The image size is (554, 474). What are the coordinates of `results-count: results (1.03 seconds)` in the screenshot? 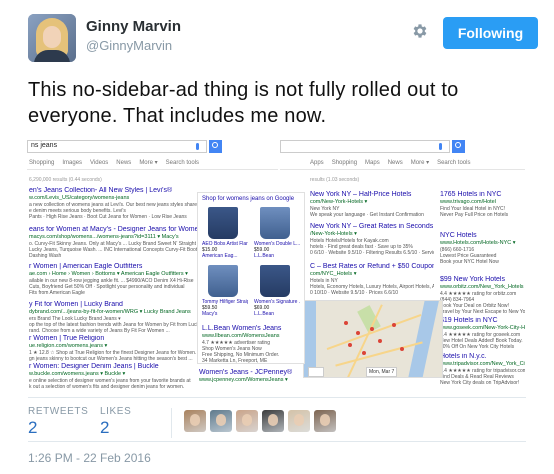 It's located at (335, 180).